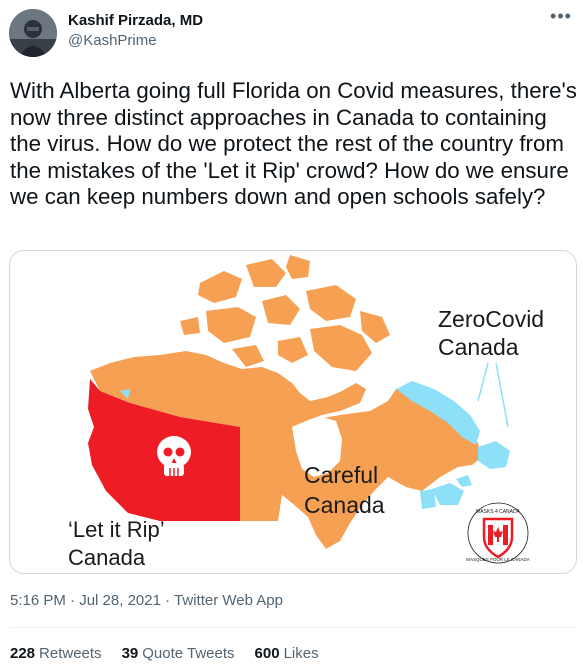 This screenshot has width=587, height=669. What do you see at coordinates (478, 347) in the screenshot?
I see `zerocovid-label-line2: Canada` at bounding box center [478, 347].